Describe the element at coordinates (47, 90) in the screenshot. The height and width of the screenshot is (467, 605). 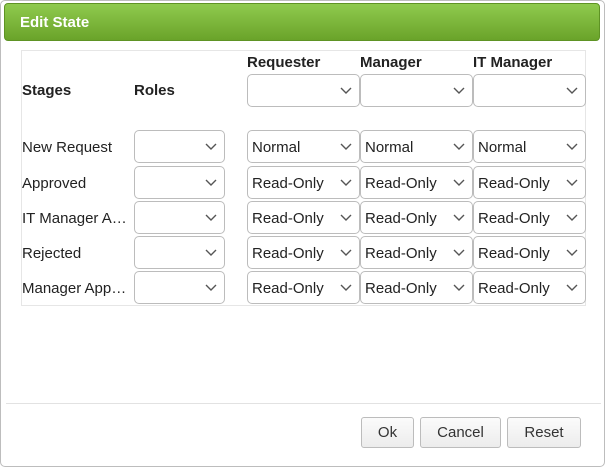
I see `stages-header: Stages` at that location.